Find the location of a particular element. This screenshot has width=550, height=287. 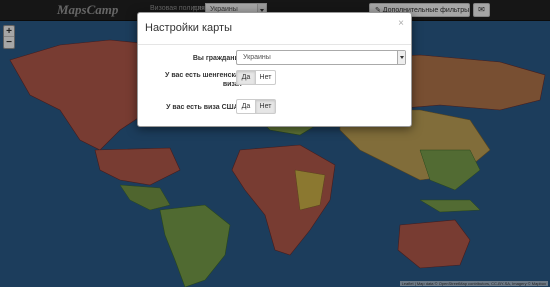

usa-toggle: Да Нет is located at coordinates (256, 106).